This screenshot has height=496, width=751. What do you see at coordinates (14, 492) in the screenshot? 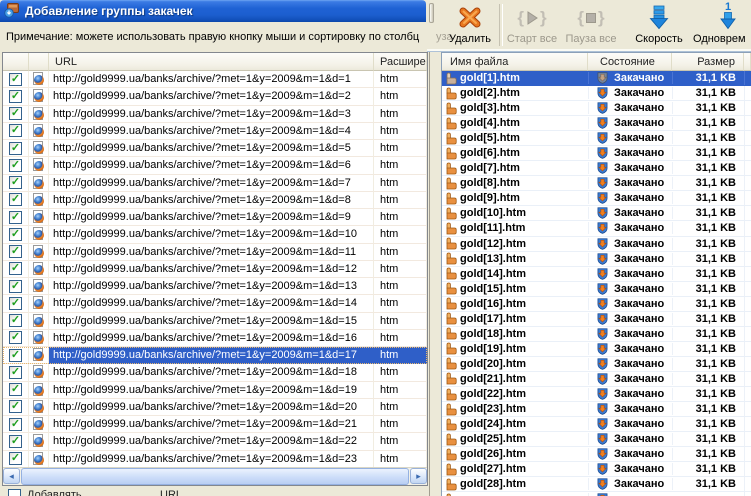
I see `bottom-partial-checkbox` at bounding box center [14, 492].